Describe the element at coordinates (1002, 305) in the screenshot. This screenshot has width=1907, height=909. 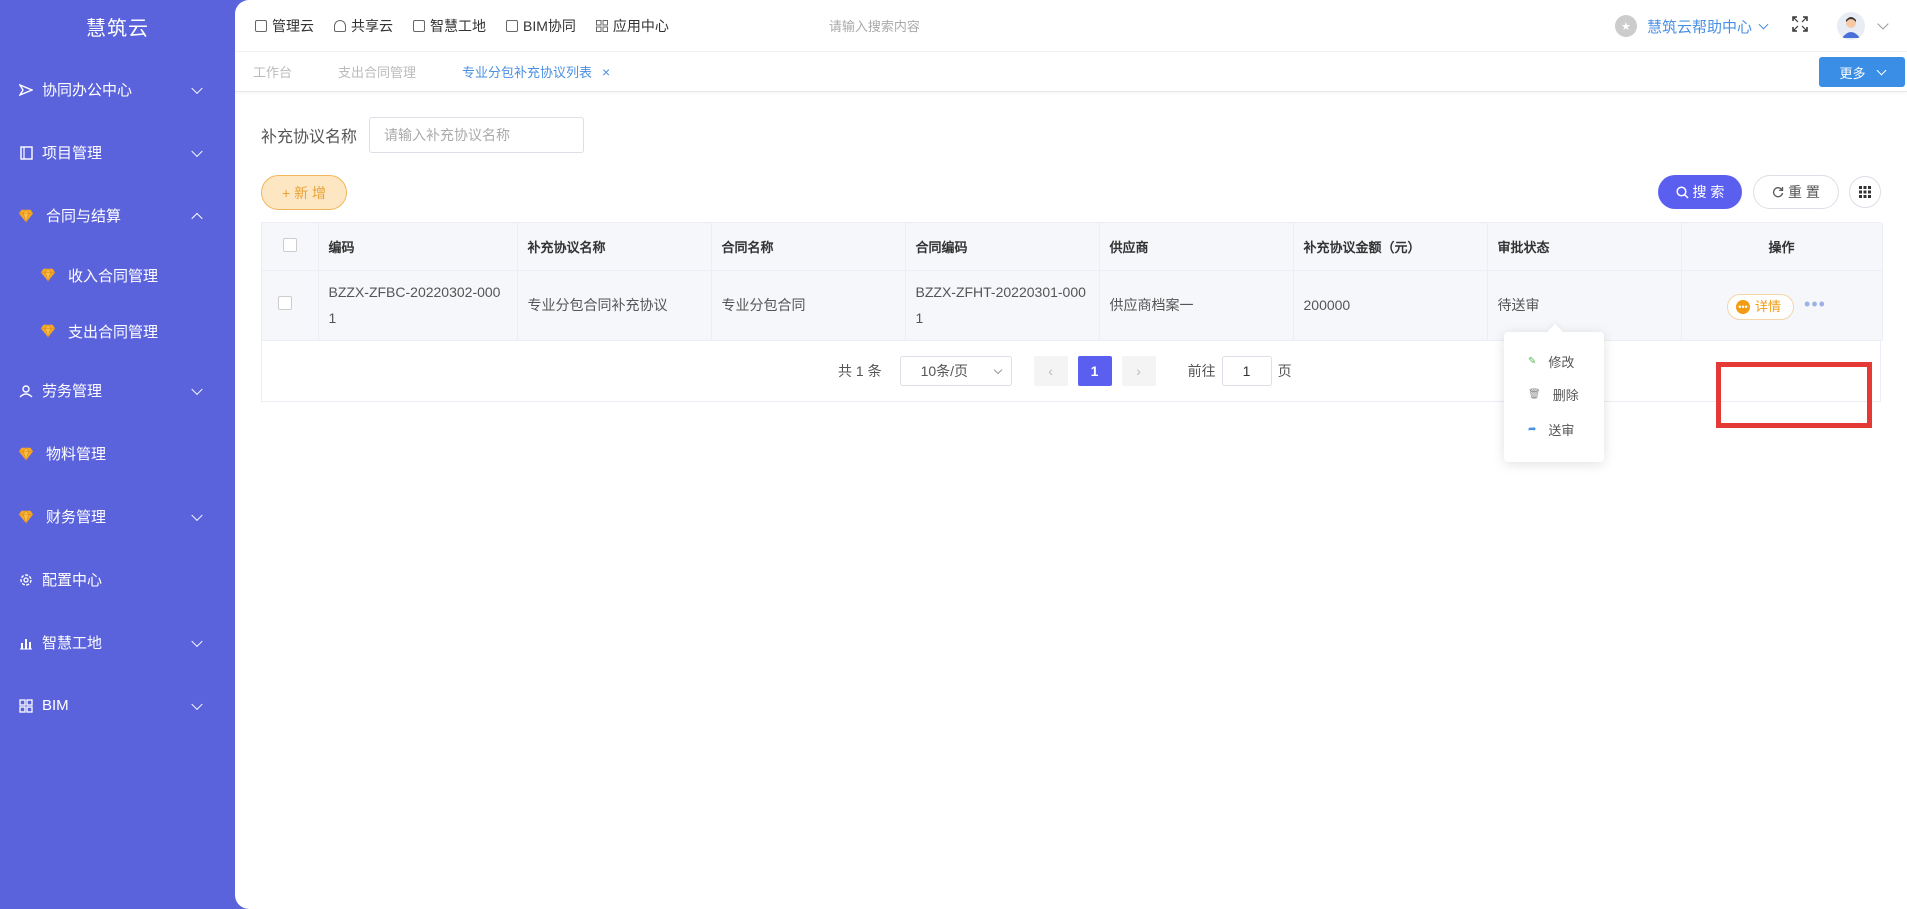
I see `cell-contract-code: BZZX-ZFHT-20220301-0001` at that location.